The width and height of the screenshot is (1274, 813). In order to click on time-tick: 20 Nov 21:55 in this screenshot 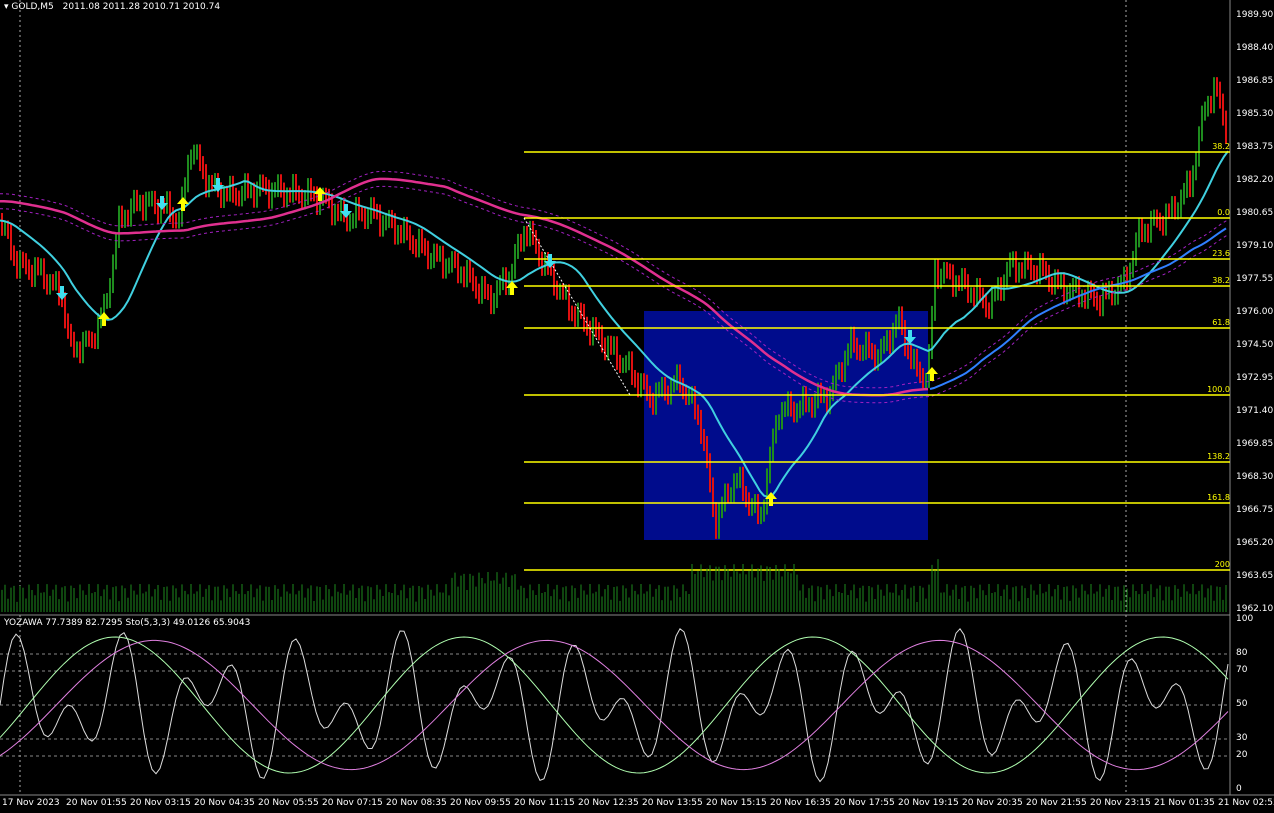, I will do `click(1056, 803)`.